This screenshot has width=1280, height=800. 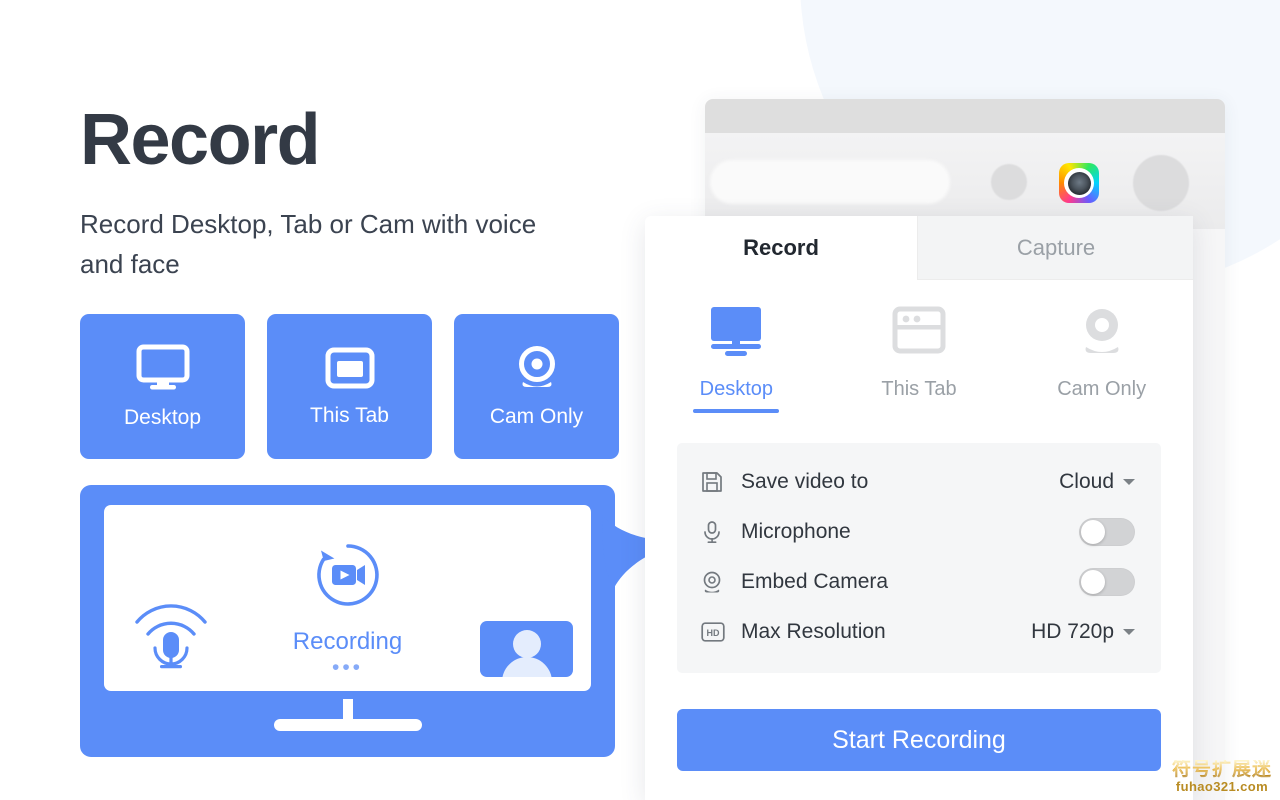 I want to click on watermark-en: fuhao321.com, so click(x=1222, y=787).